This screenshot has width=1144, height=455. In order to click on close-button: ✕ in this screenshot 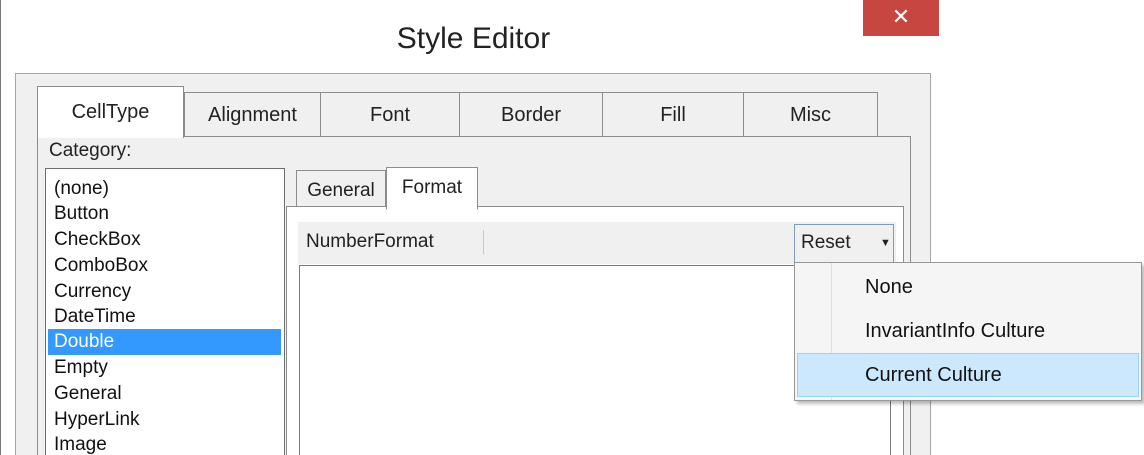, I will do `click(901, 18)`.